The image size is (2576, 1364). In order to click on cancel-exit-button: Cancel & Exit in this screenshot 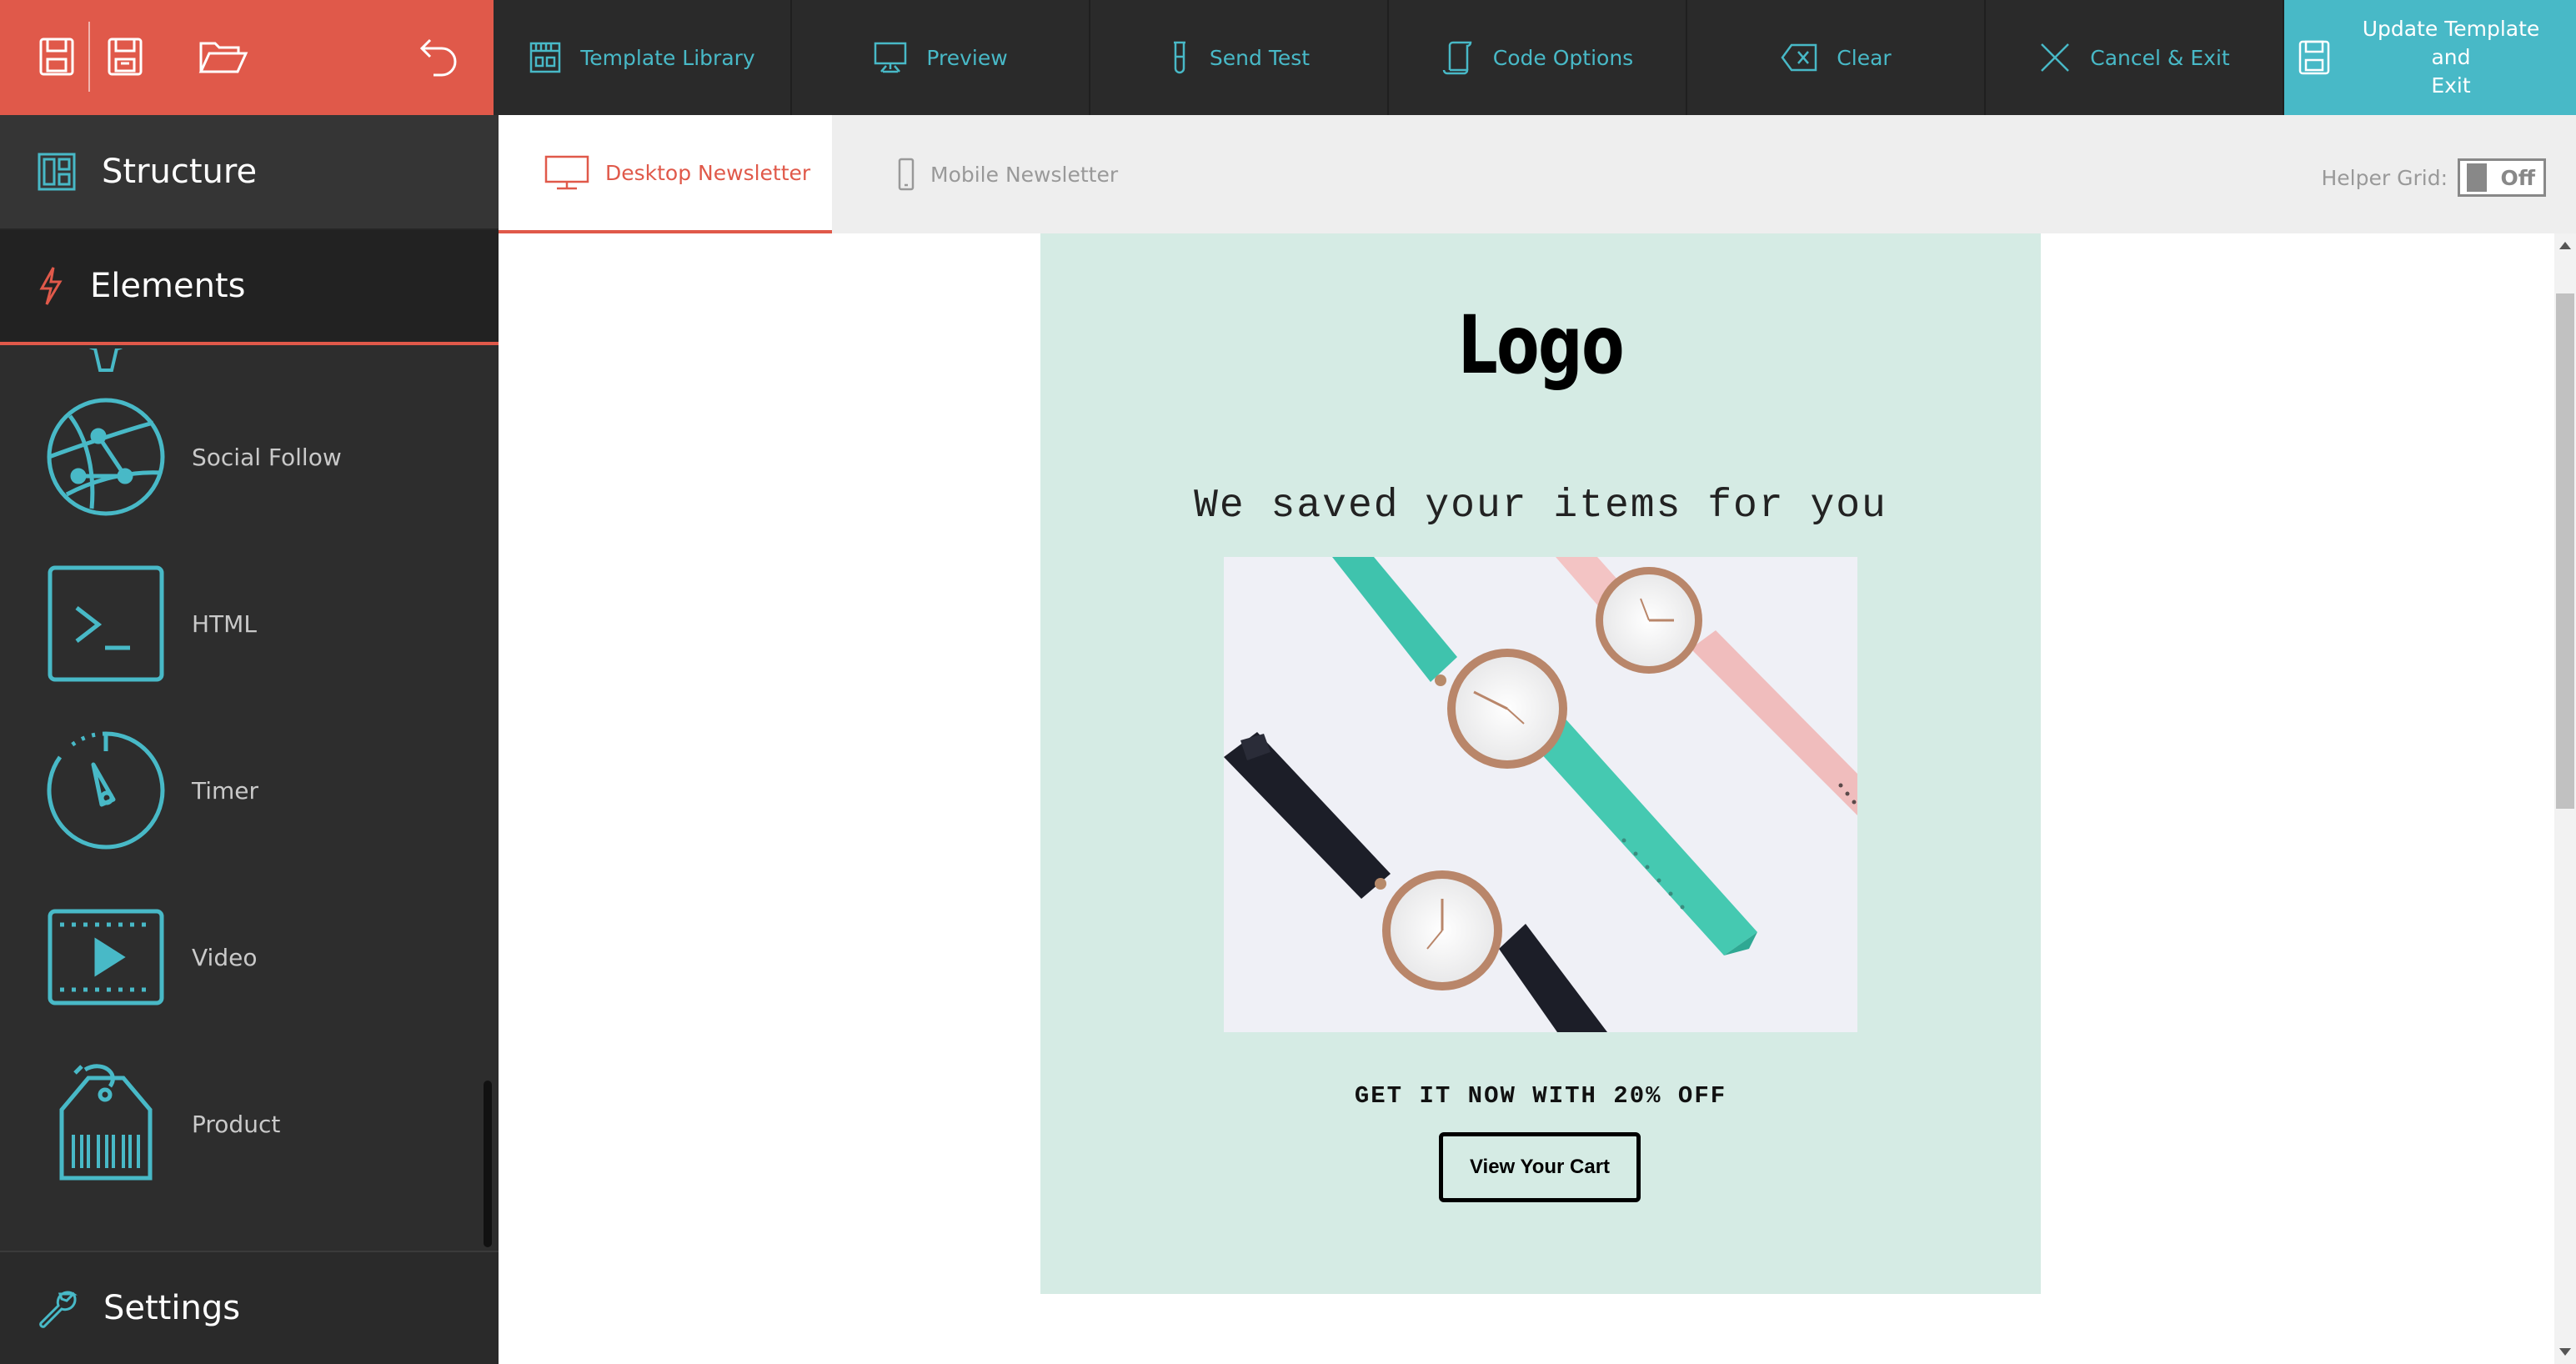, I will do `click(2135, 57)`.